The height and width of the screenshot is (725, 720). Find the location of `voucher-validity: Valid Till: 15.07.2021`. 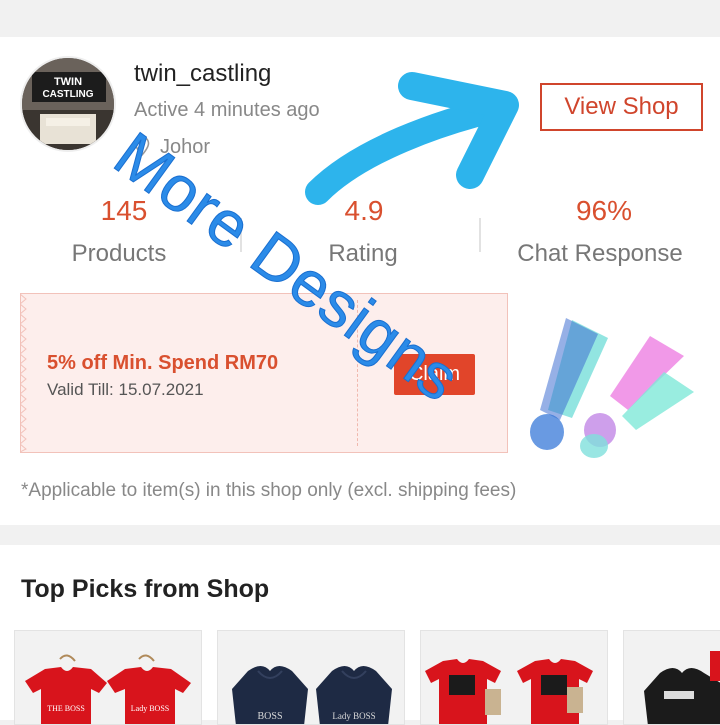

voucher-validity: Valid Till: 15.07.2021 is located at coordinates (125, 389).